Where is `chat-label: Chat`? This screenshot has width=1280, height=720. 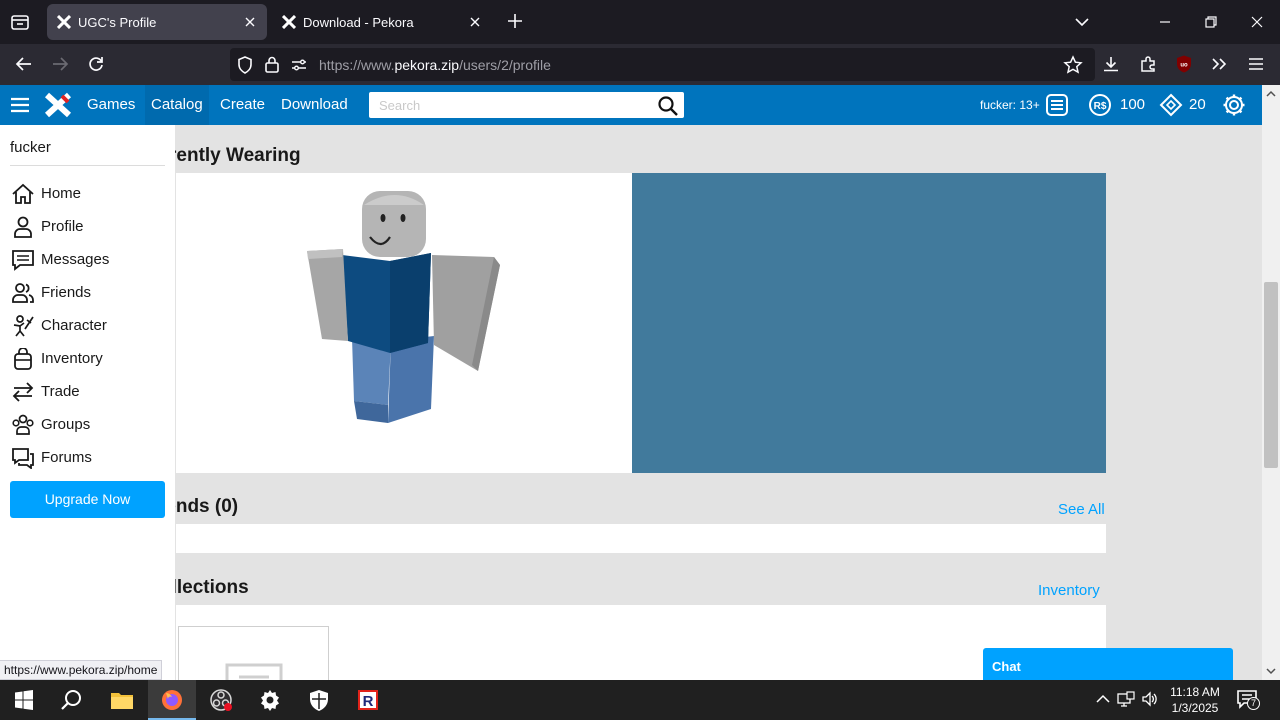 chat-label: Chat is located at coordinates (1006, 666).